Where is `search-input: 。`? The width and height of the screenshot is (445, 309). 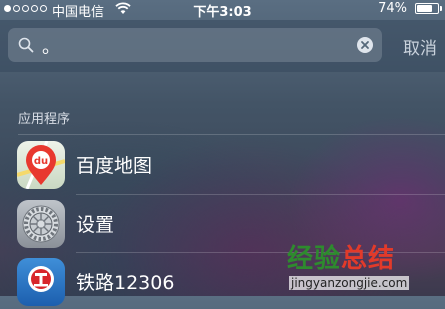 search-input: 。 is located at coordinates (195, 45).